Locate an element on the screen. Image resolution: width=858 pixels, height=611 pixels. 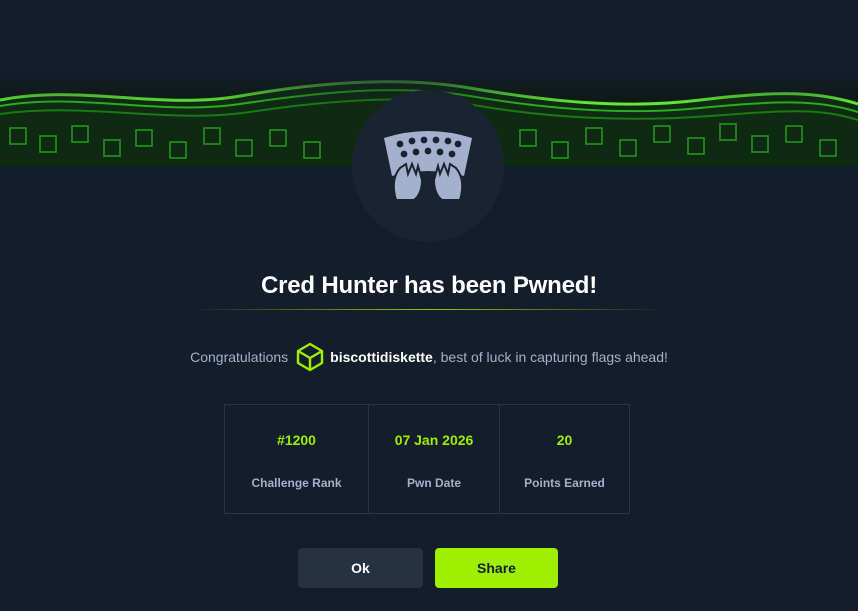
stat-challenge-rank: #1200 Challenge Rank is located at coordinates (296, 459).